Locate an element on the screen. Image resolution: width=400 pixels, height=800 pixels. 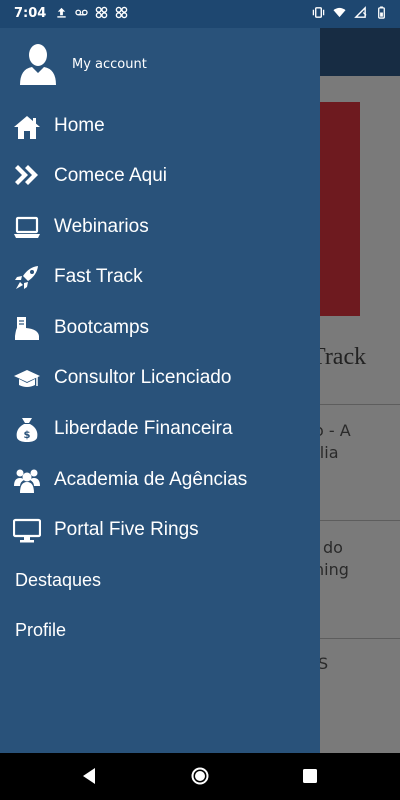
money-bag-icon: $ is located at coordinates (27, 430).